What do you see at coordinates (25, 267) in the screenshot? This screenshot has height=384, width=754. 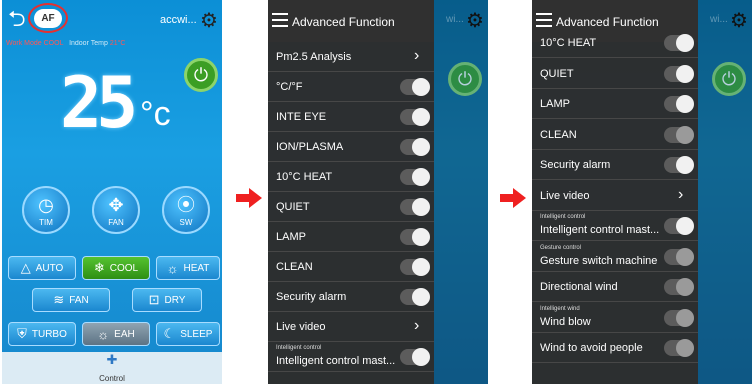 I see `triangle-icon: △` at bounding box center [25, 267].